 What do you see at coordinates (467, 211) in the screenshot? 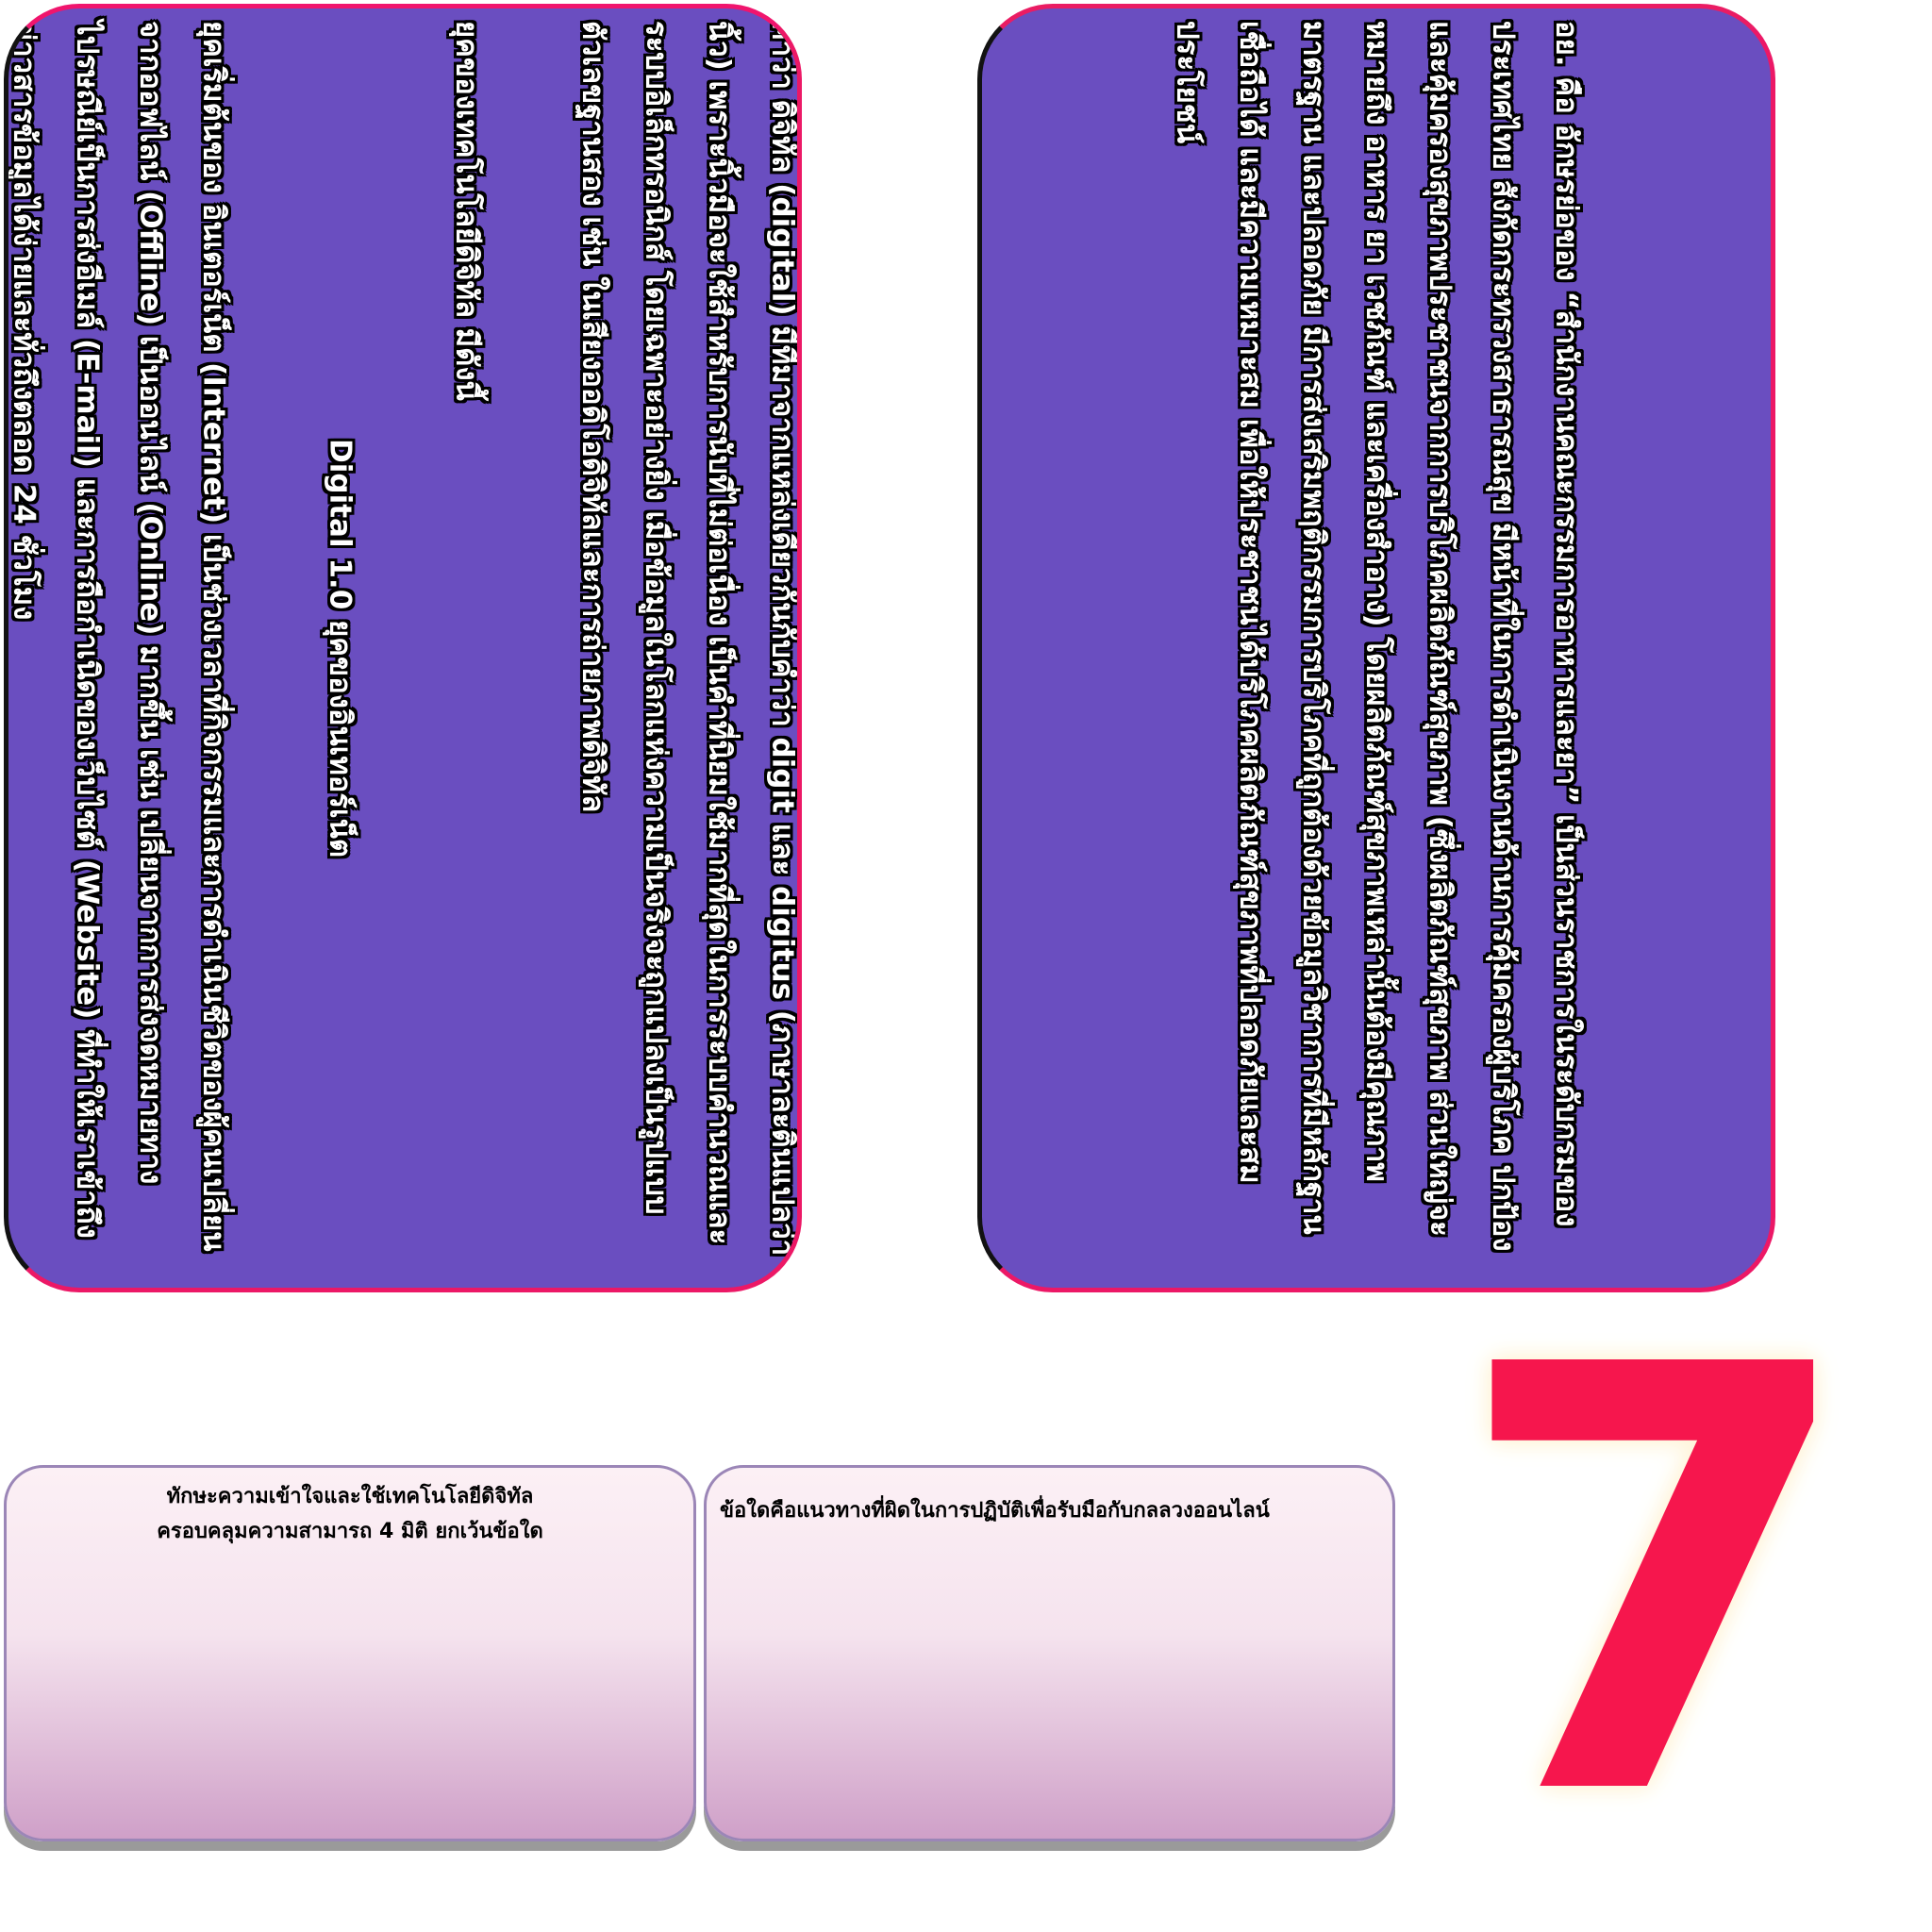
I see `digital-eras-heading: ยุคของเทคโนโลยีดิจิทัล มีดังนี้` at bounding box center [467, 211].